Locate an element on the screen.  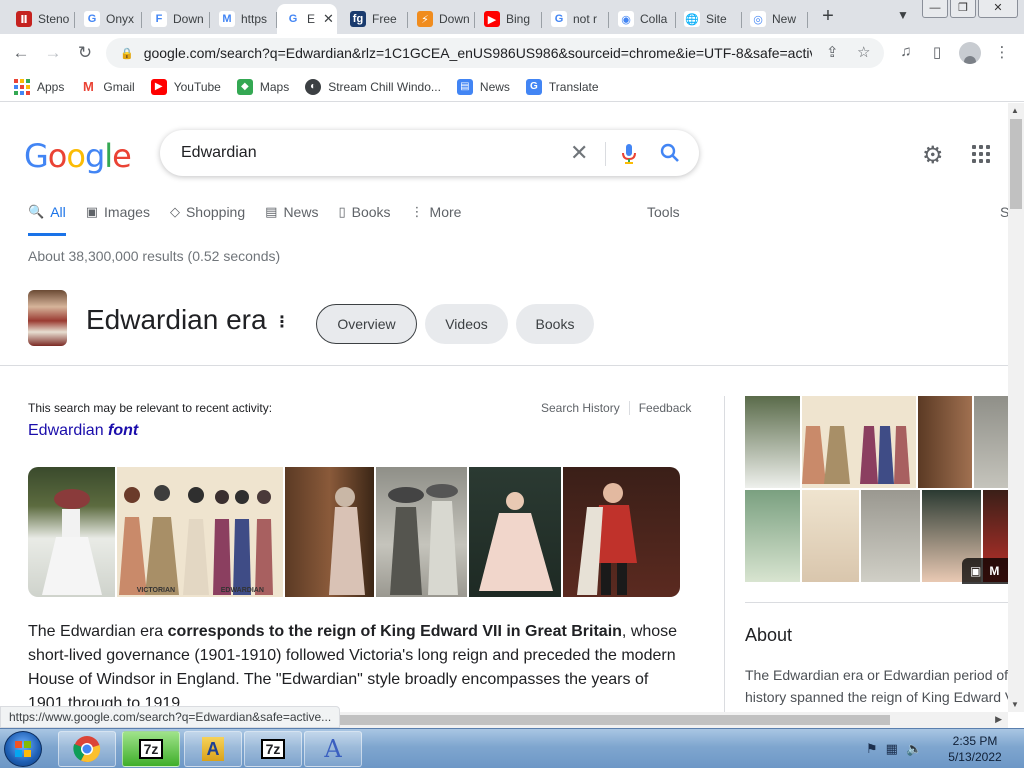
horizontal-scroll-thumb is located at coordinates (615, 720).